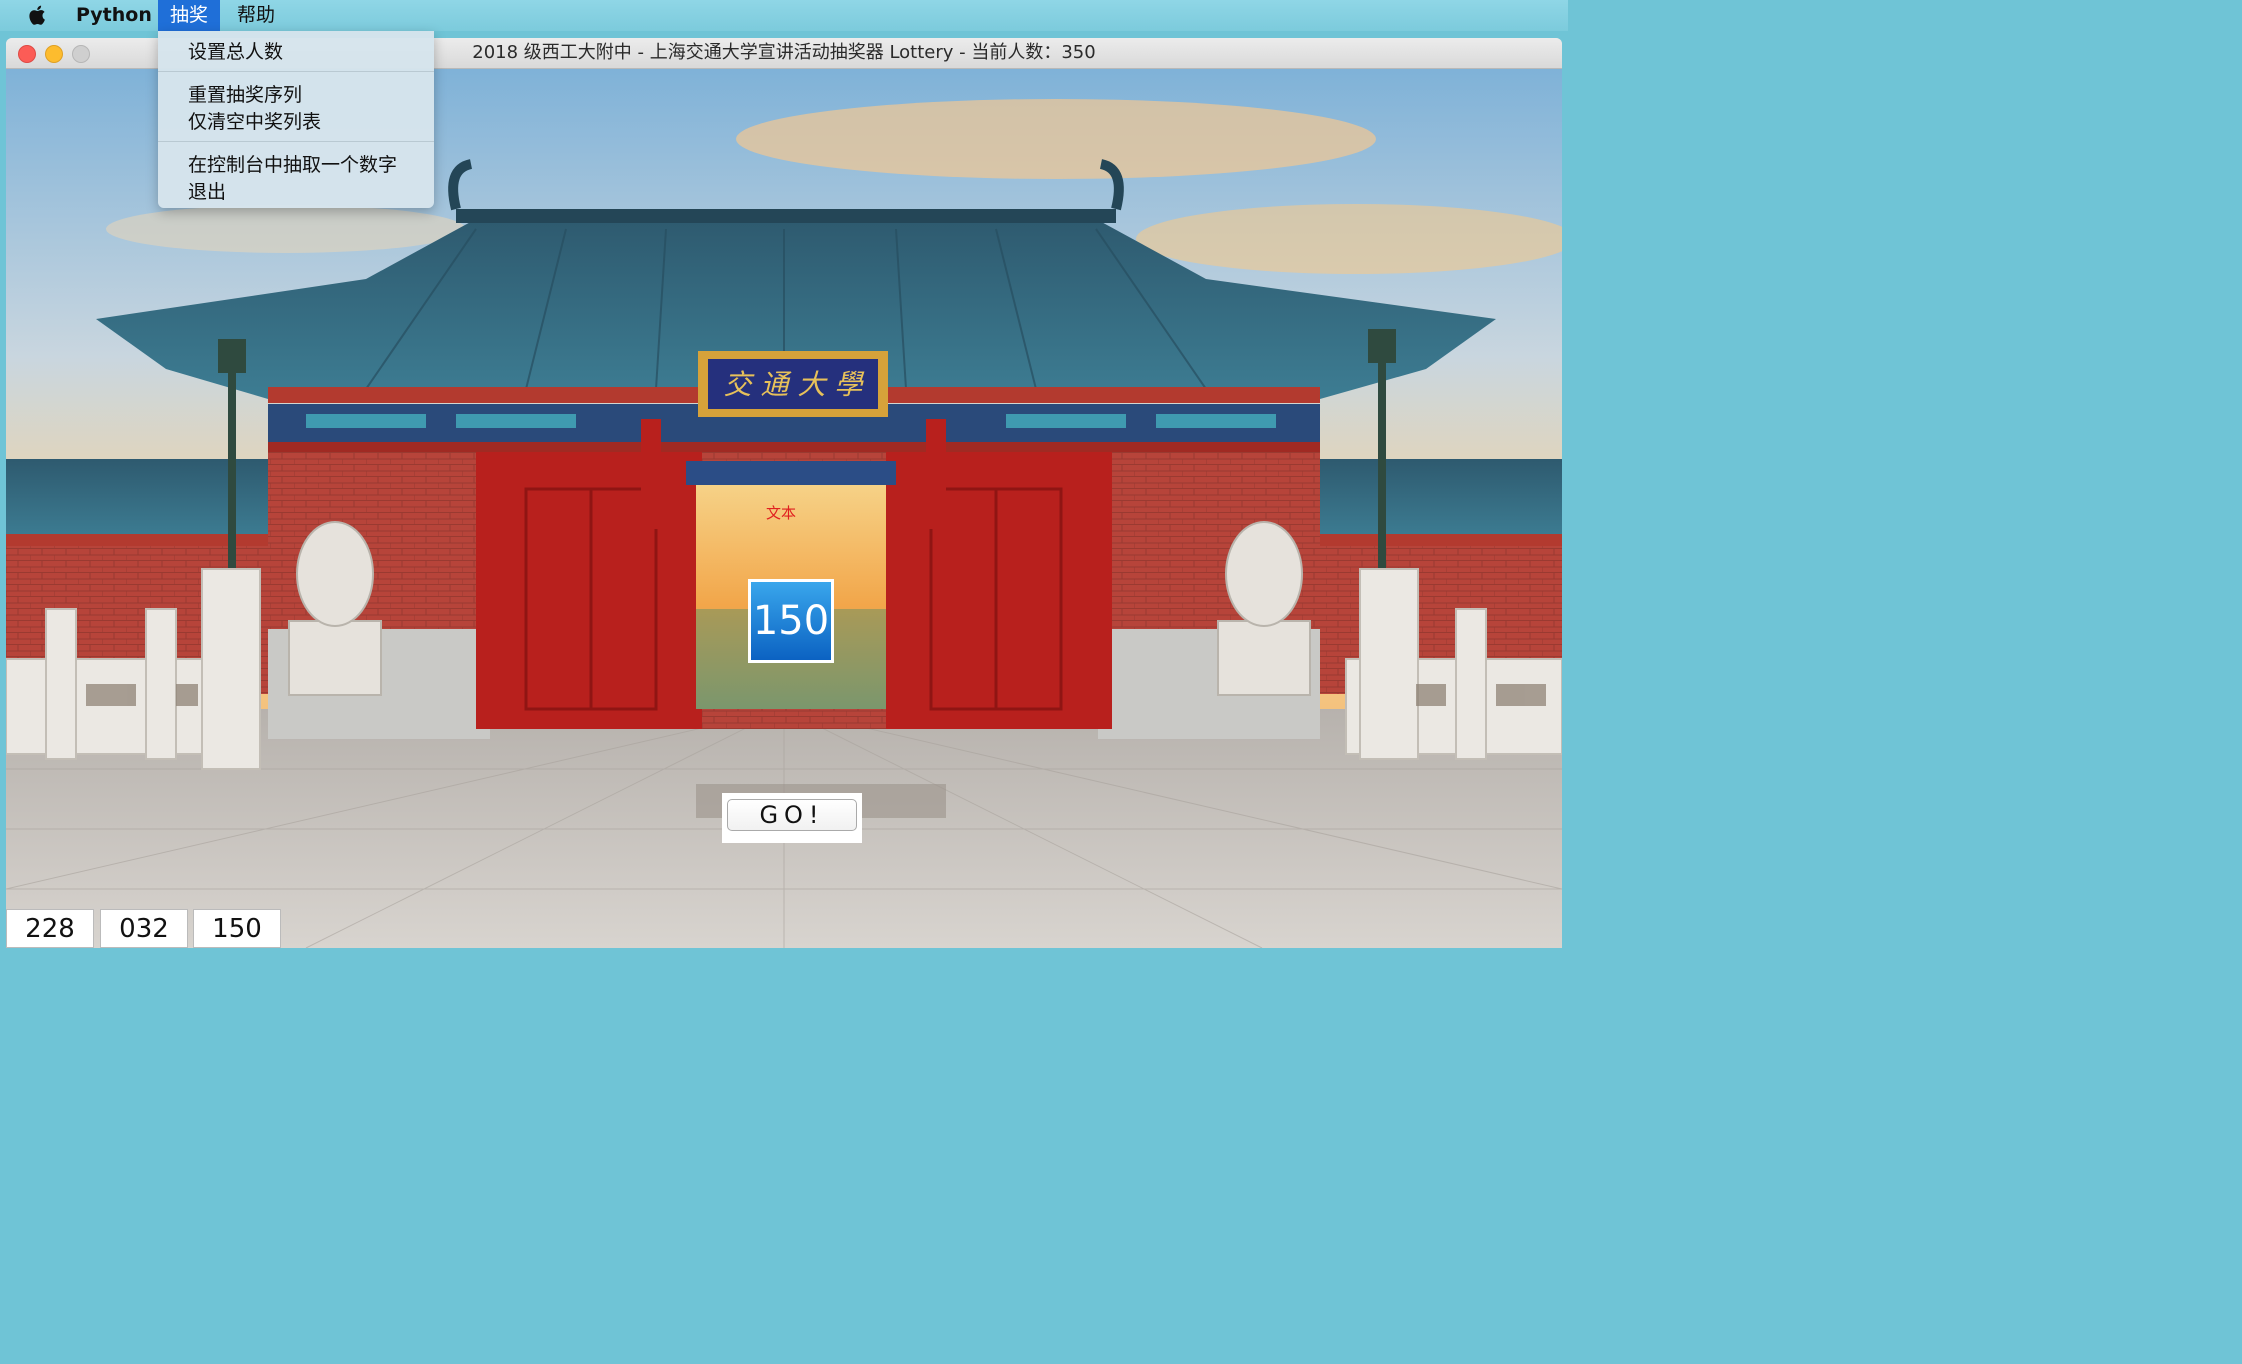 The height and width of the screenshot is (1364, 2242). I want to click on menu-bar: Python 抽奖 帮助, so click(784, 15).